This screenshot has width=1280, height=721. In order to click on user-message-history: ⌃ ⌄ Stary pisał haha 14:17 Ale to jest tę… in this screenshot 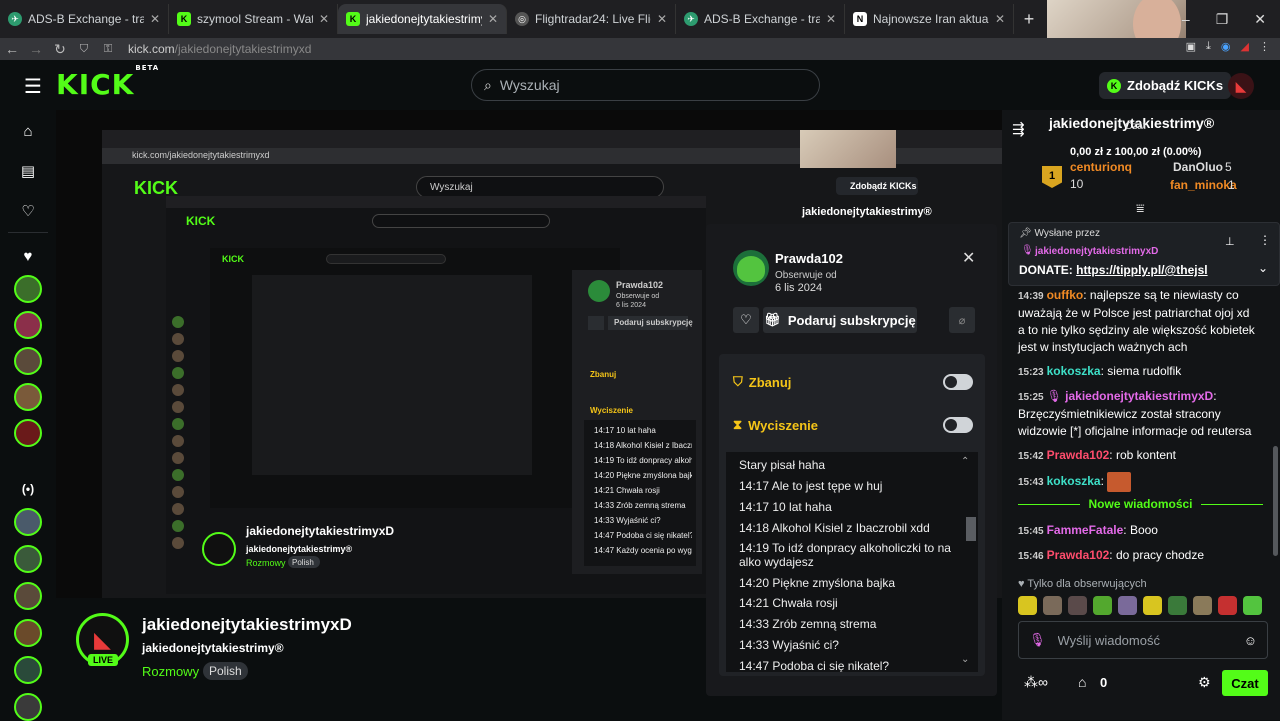, I will do `click(852, 562)`.